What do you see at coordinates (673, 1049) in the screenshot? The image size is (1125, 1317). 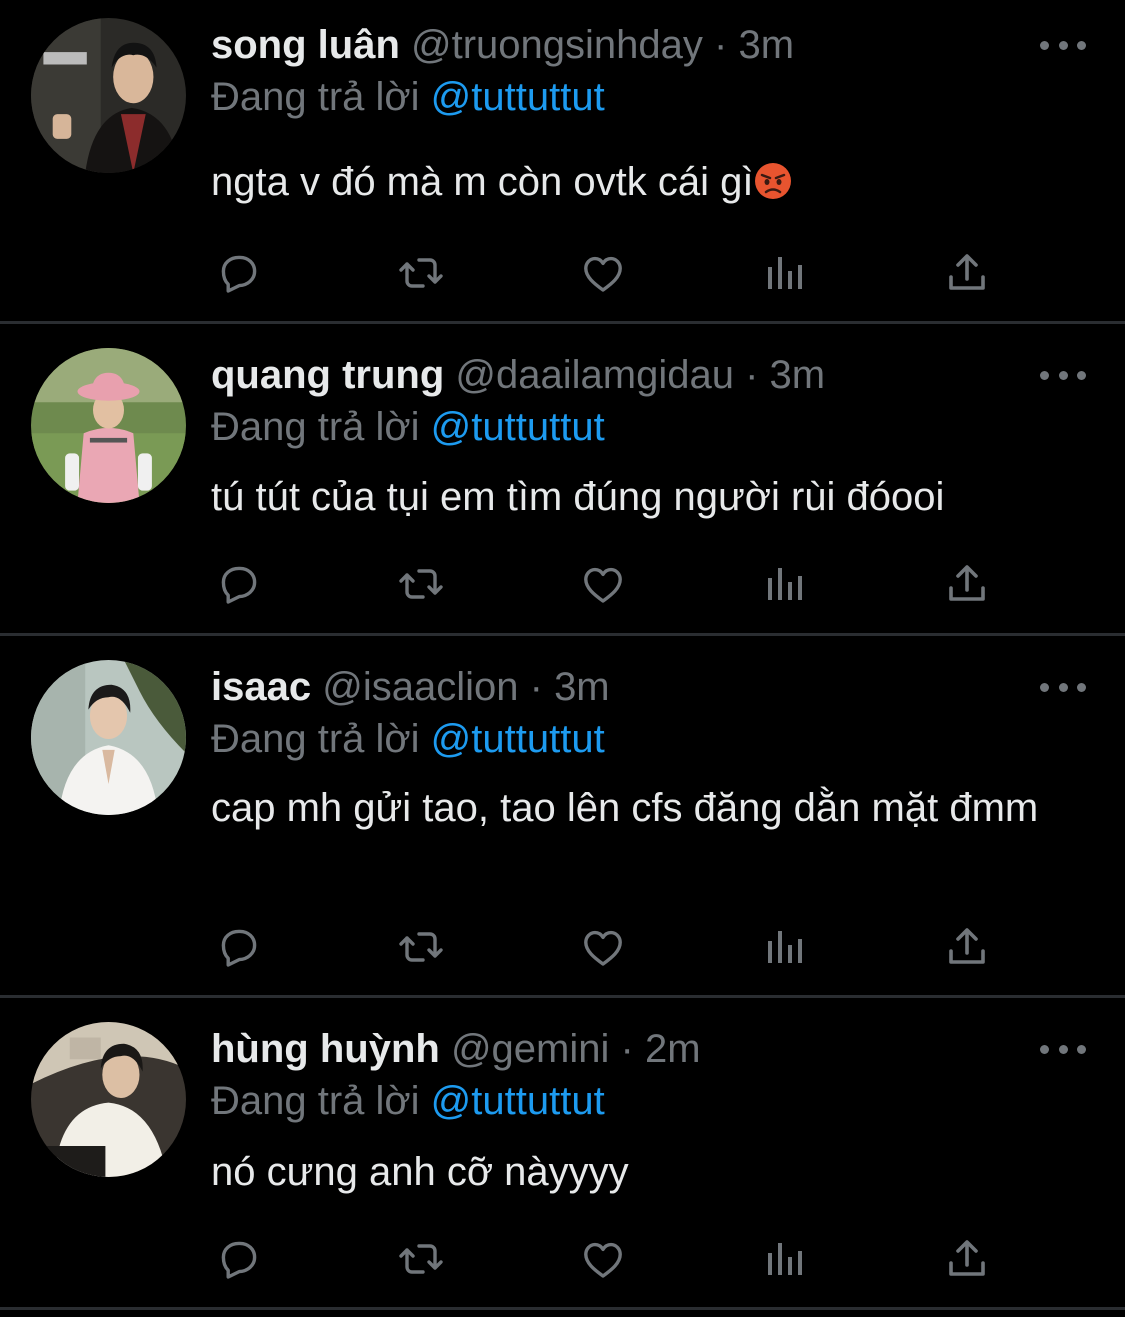 I see `timestamp: 2m` at bounding box center [673, 1049].